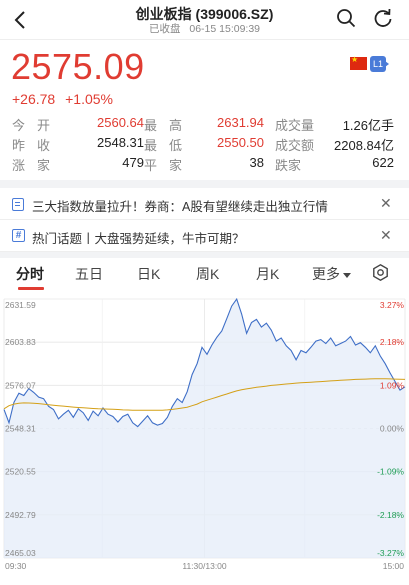 Image resolution: width=409 pixels, height=585 pixels. Describe the element at coordinates (204, 184) in the screenshot. I see `section-divider` at that location.